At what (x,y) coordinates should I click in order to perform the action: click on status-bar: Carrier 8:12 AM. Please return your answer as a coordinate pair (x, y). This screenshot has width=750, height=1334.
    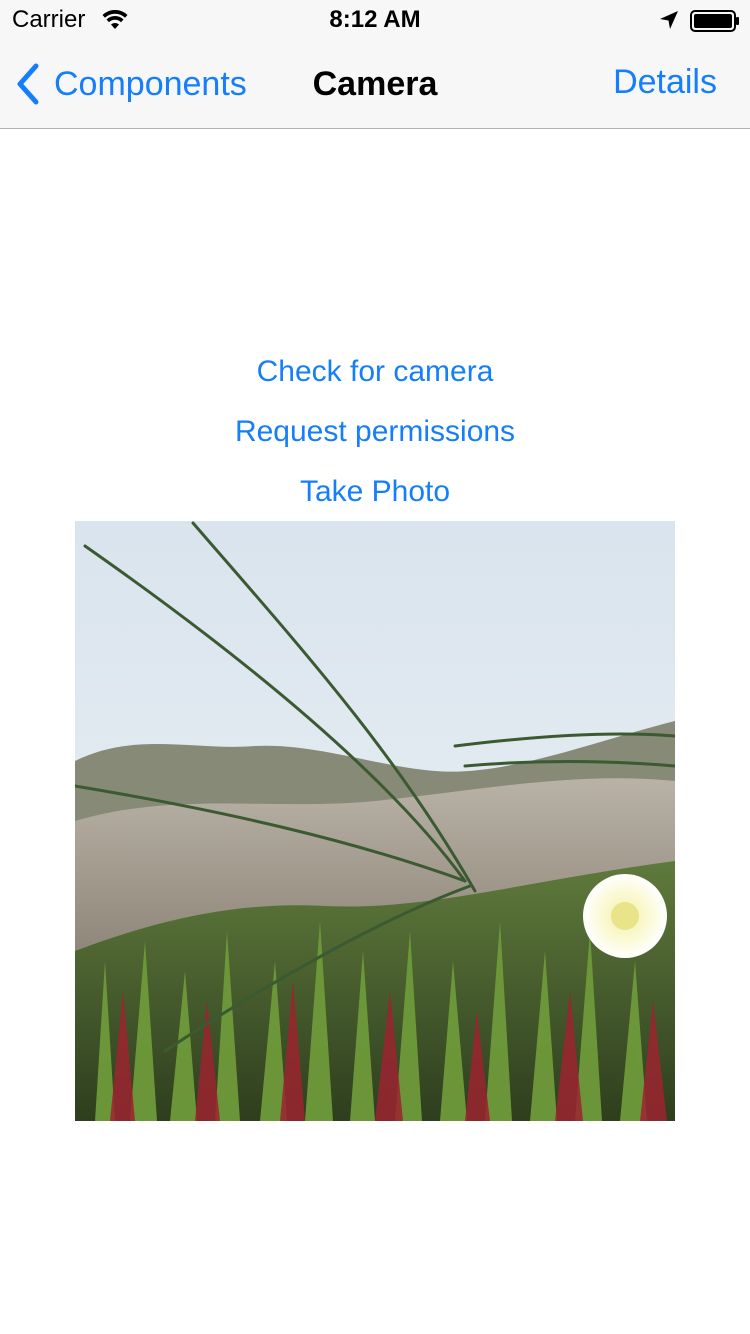
    Looking at the image, I should click on (375, 20).